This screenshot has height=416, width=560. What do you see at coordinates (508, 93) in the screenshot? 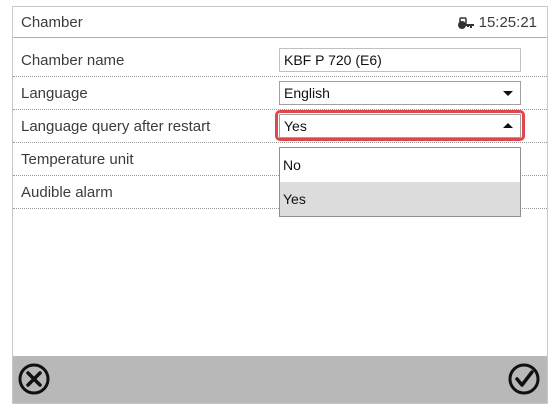
I see `chevron-down-icon` at bounding box center [508, 93].